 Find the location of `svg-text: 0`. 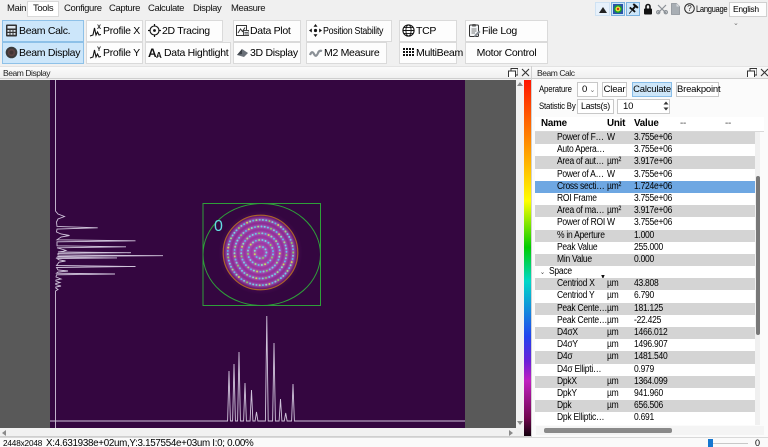

svg-text: 0 is located at coordinates (218, 226).